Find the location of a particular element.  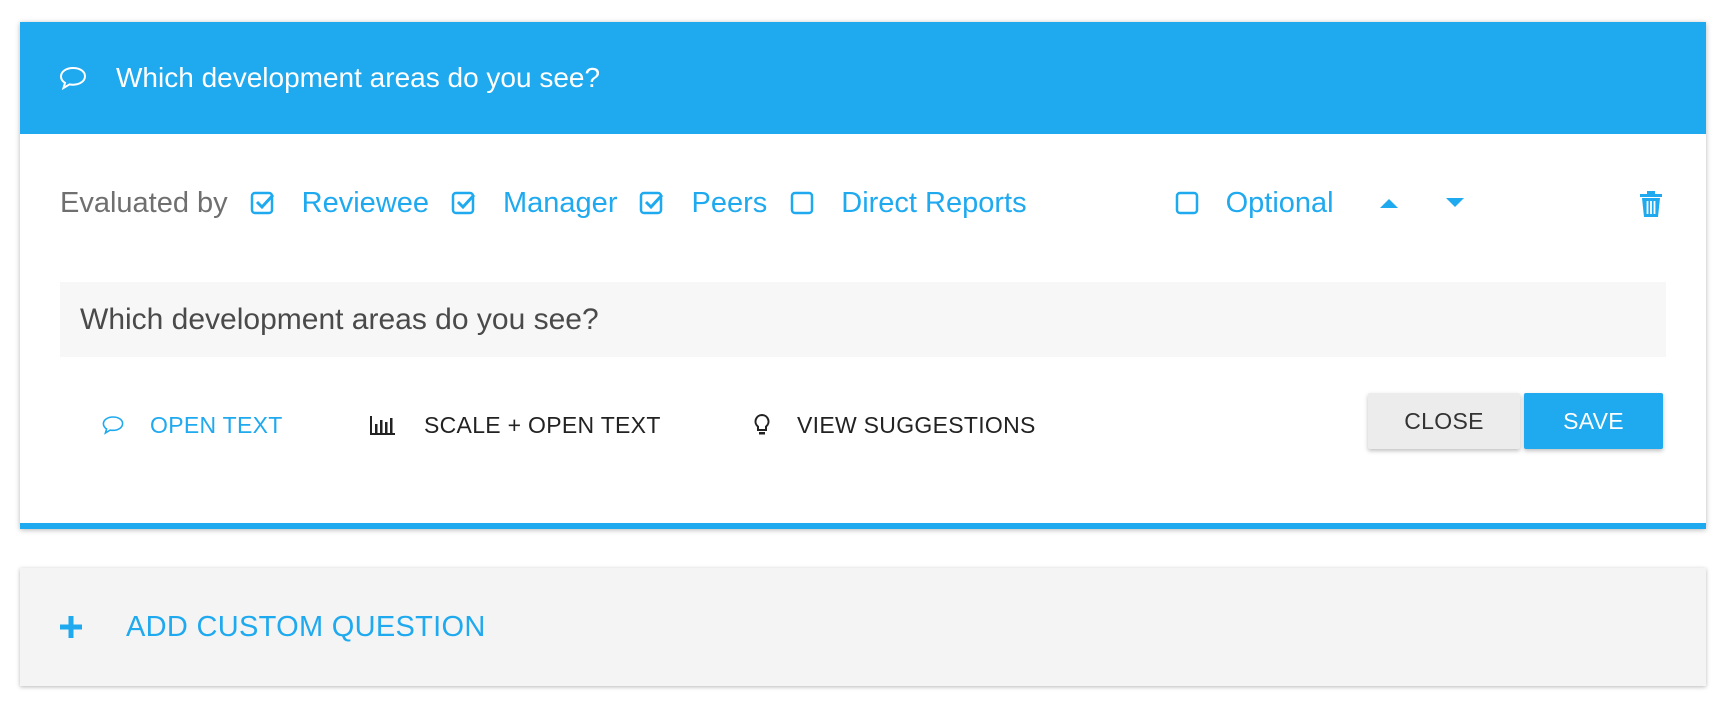

close-button: CLOSE is located at coordinates (1444, 421).